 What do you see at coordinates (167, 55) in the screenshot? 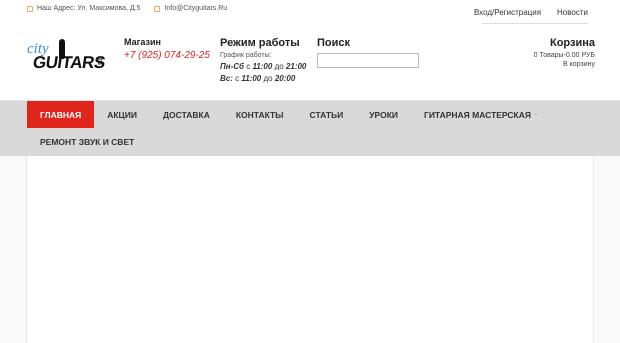
I see `shop-phone: +7 (925) 074-29-25` at bounding box center [167, 55].